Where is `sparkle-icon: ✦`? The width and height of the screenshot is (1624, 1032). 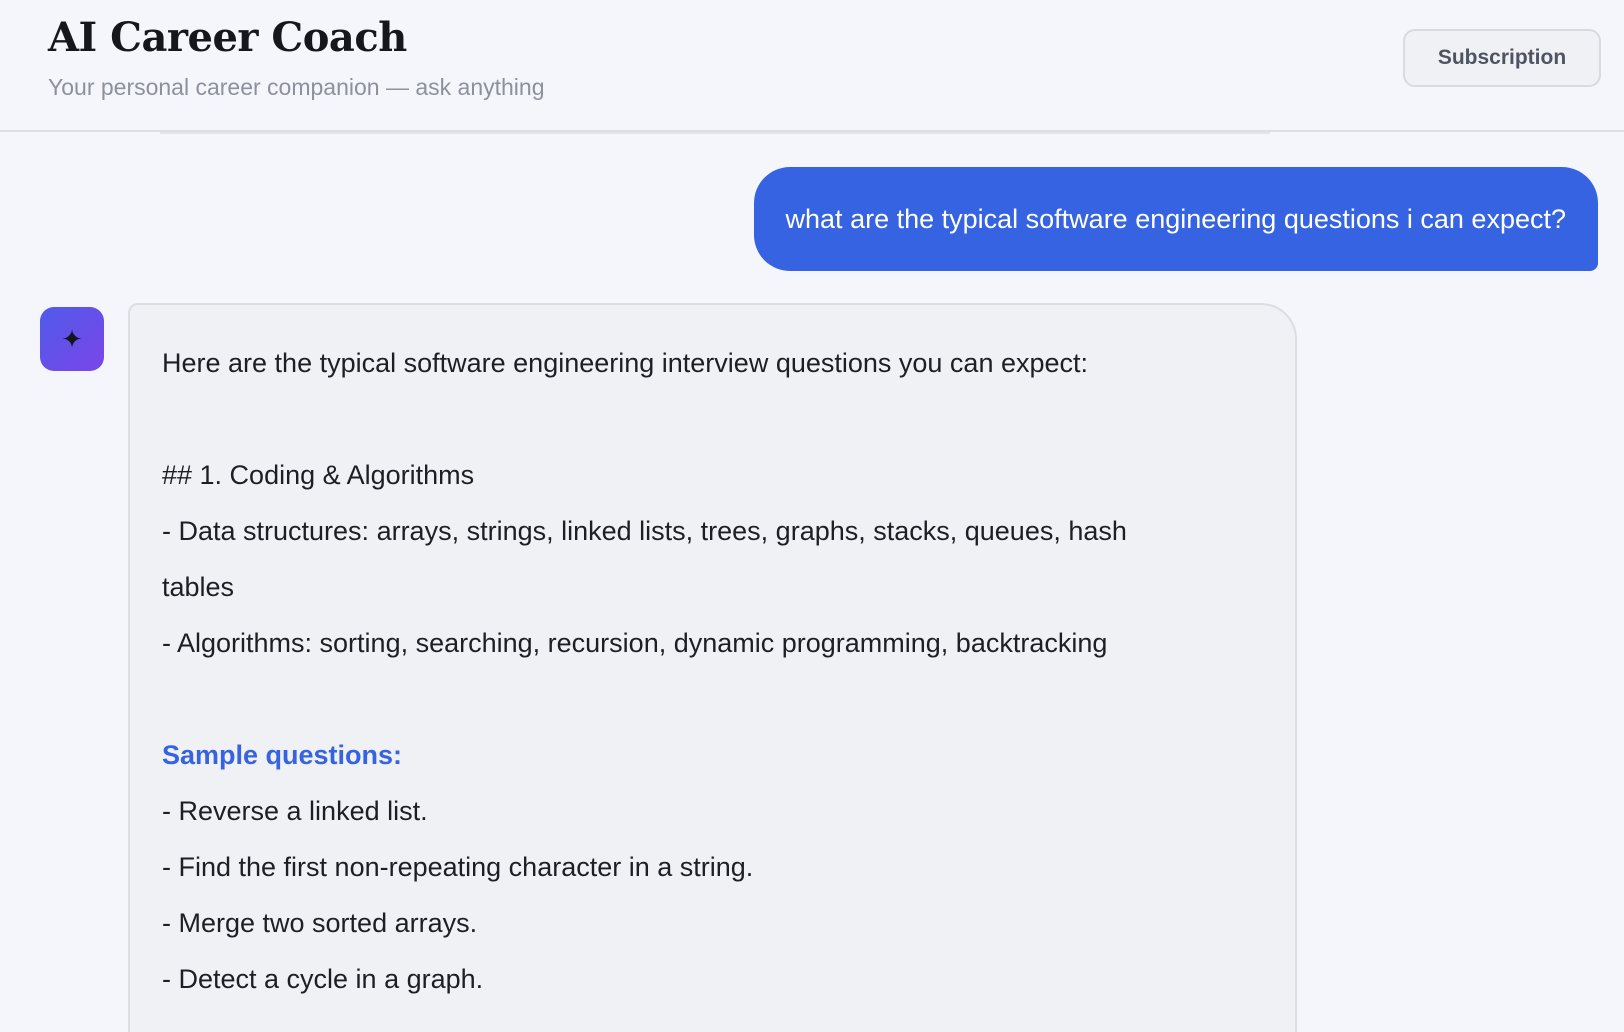
sparkle-icon: ✦ is located at coordinates (72, 338).